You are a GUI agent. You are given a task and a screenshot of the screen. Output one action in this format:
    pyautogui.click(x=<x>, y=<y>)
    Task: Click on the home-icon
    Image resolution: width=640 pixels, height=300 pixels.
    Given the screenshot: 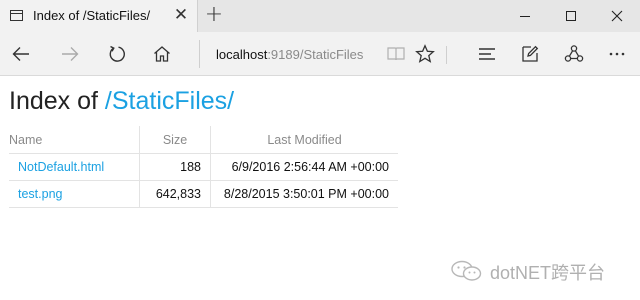 What is the action you would take?
    pyautogui.click(x=162, y=54)
    